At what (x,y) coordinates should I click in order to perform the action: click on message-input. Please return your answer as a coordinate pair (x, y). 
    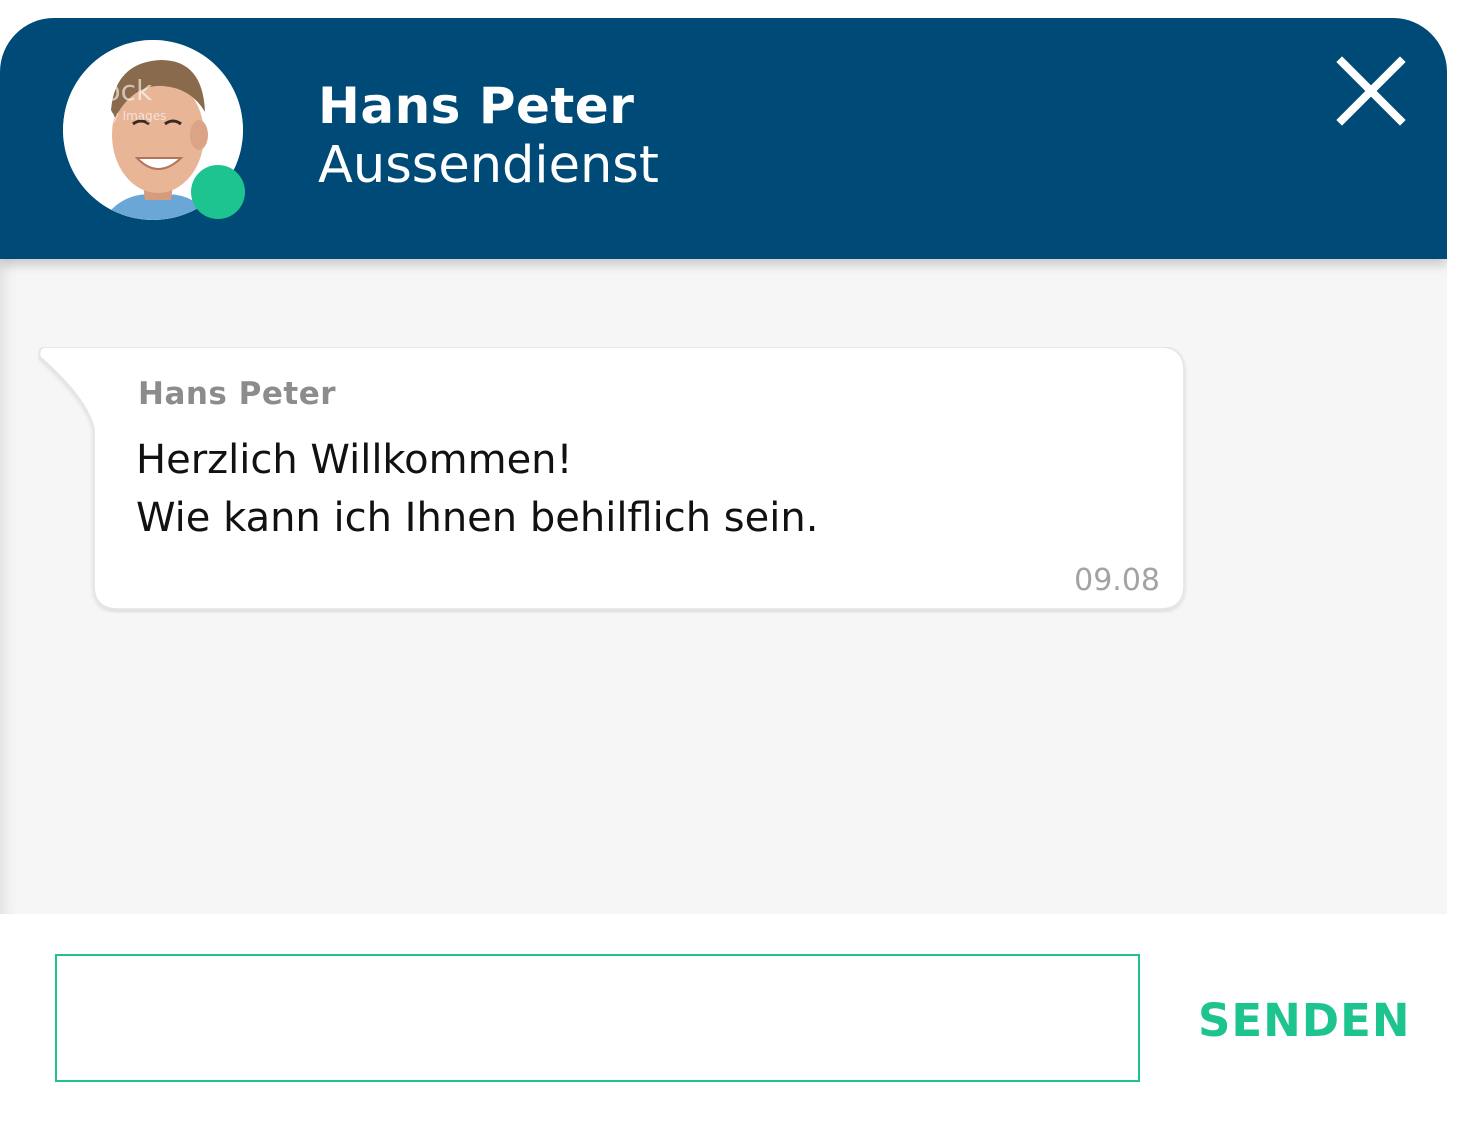
    Looking at the image, I should click on (597, 1018).